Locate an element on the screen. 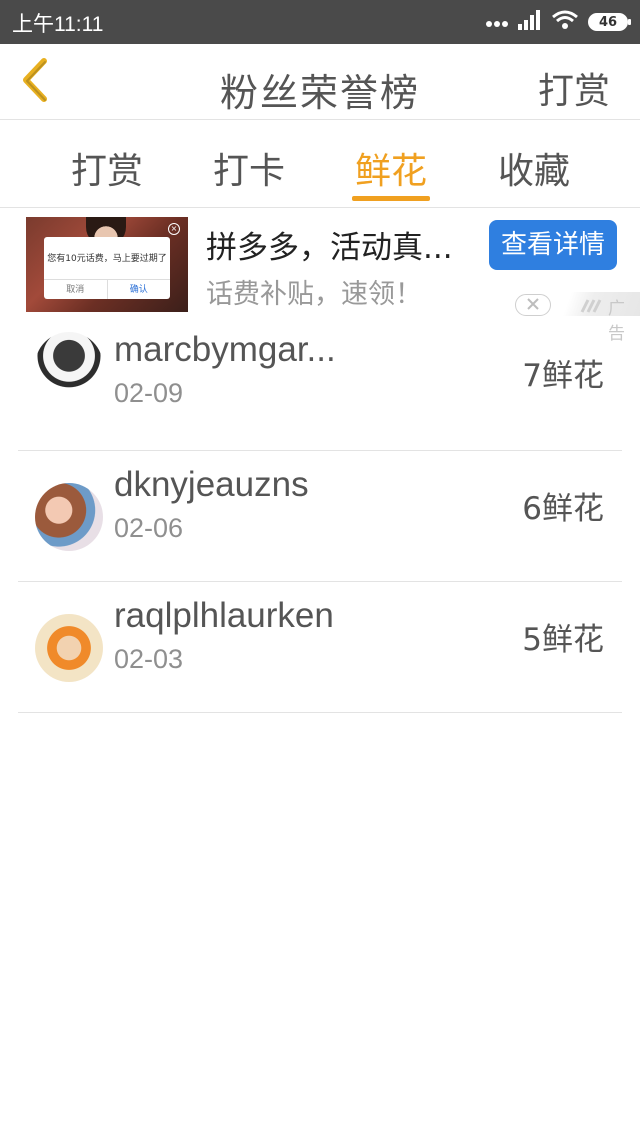 The height and width of the screenshot is (1138, 640). ad-close-button is located at coordinates (533, 305).